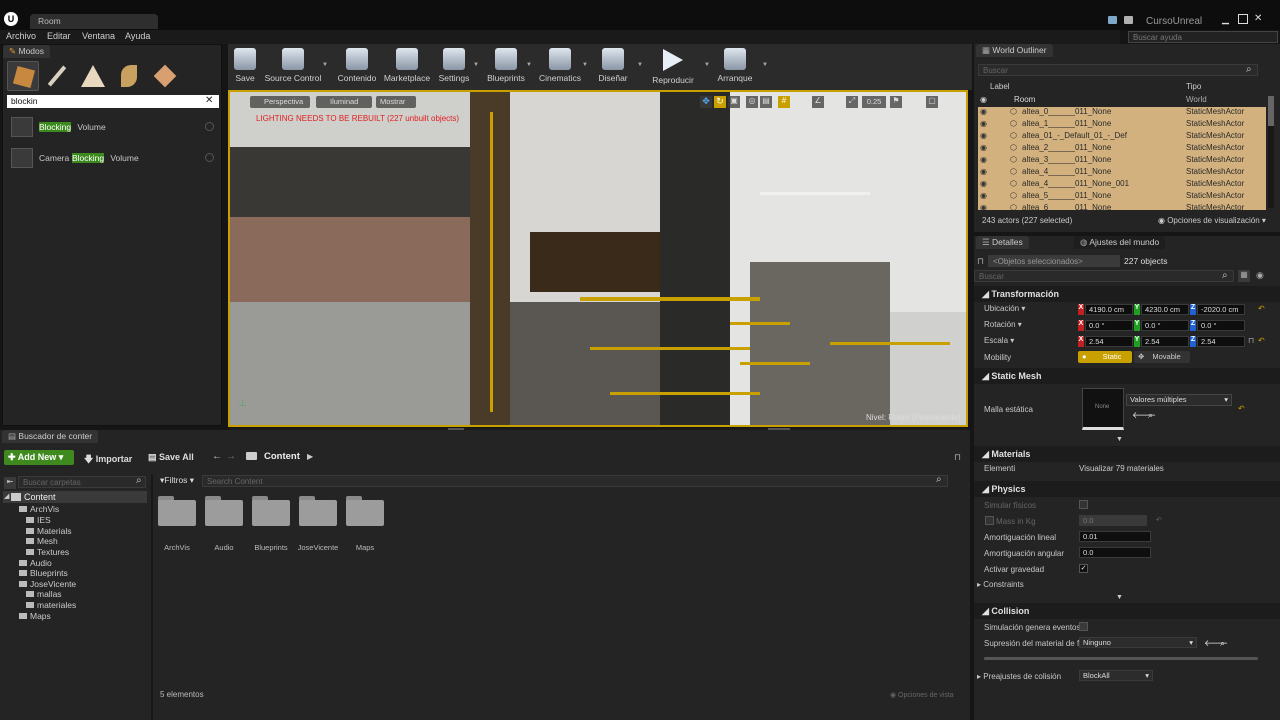 This screenshot has width=1280, height=720. Describe the element at coordinates (231, 456) in the screenshot. I see `forward-arrow-icon: →` at that location.